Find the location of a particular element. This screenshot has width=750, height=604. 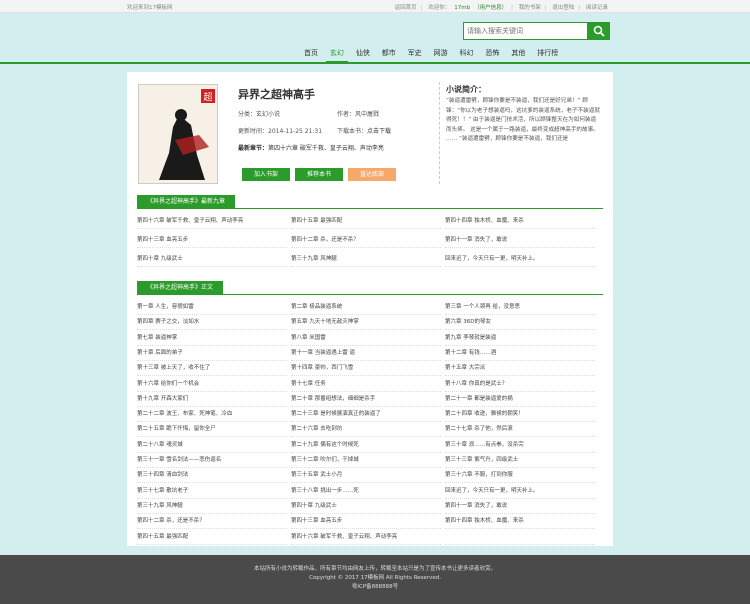

chapter-link: 第四章 赛子之交，淡如水 is located at coordinates (212, 323).